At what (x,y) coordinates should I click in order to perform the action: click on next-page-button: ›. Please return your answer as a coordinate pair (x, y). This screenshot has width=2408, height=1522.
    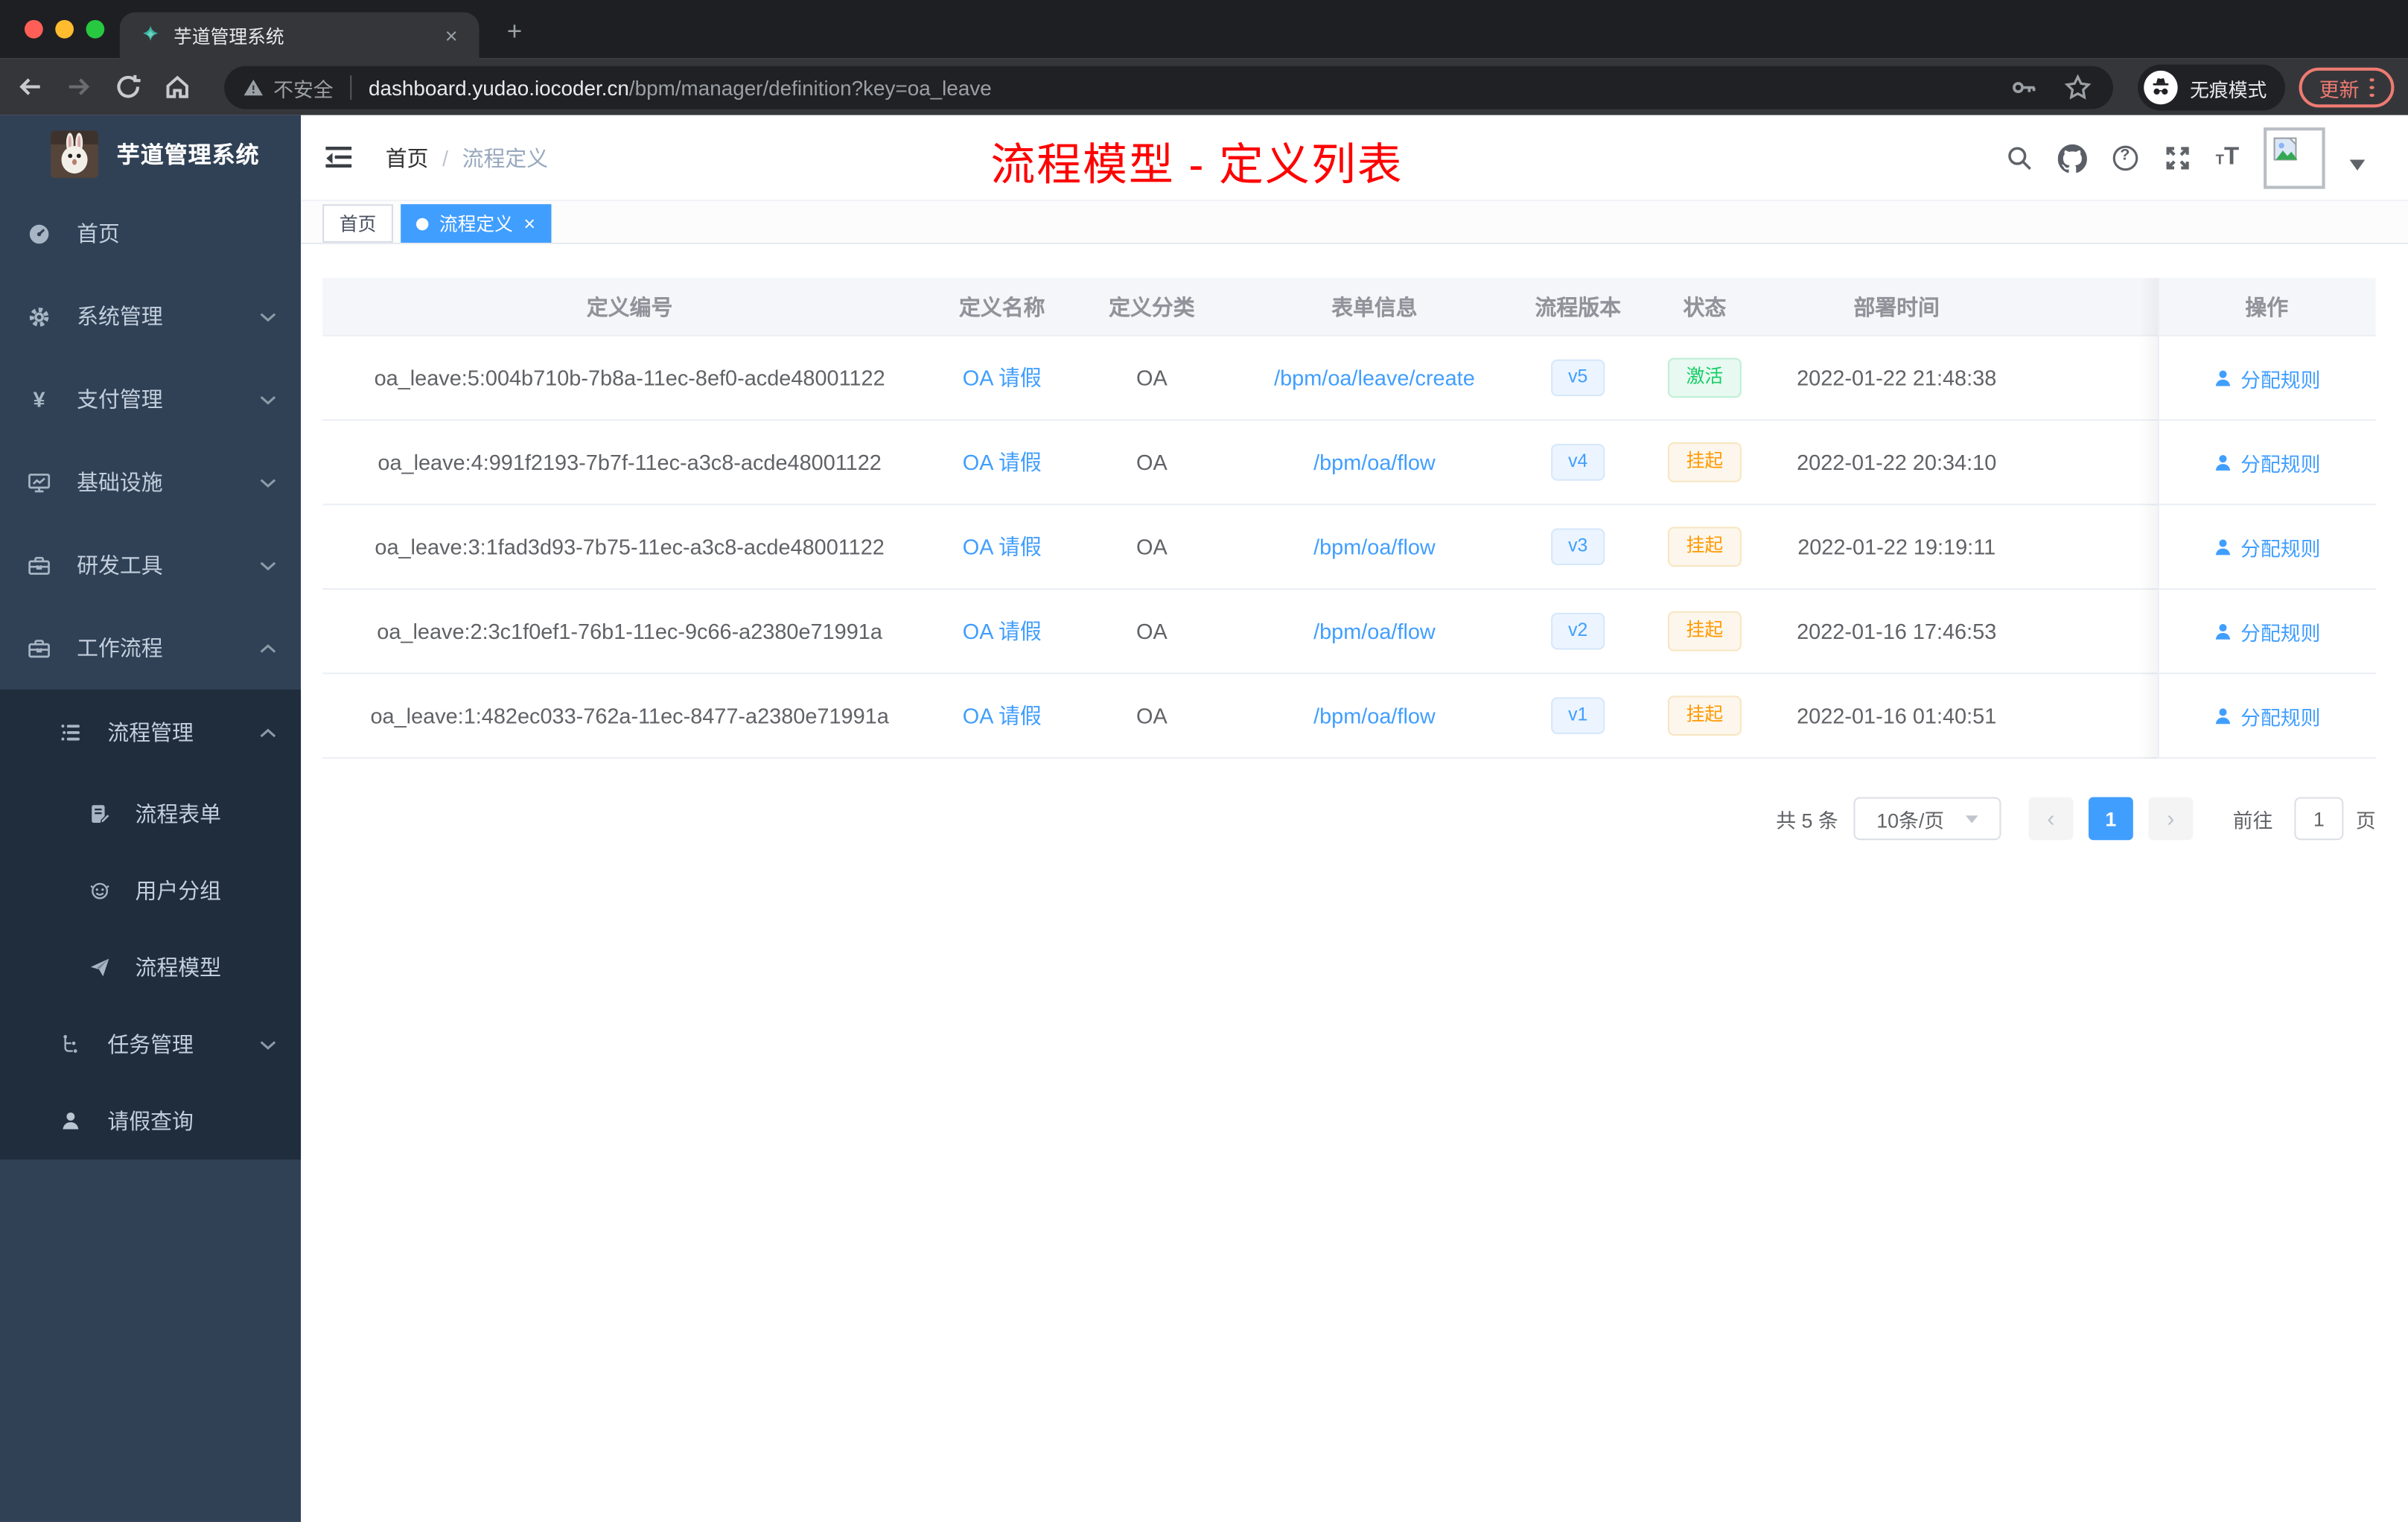
    Looking at the image, I should click on (2171, 819).